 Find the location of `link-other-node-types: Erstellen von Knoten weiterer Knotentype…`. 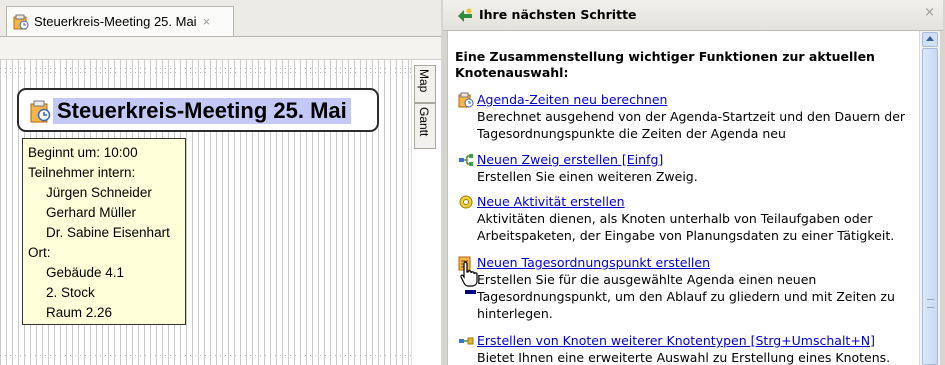

link-other-node-types: Erstellen von Knoten weiterer Knotentype… is located at coordinates (676, 341).